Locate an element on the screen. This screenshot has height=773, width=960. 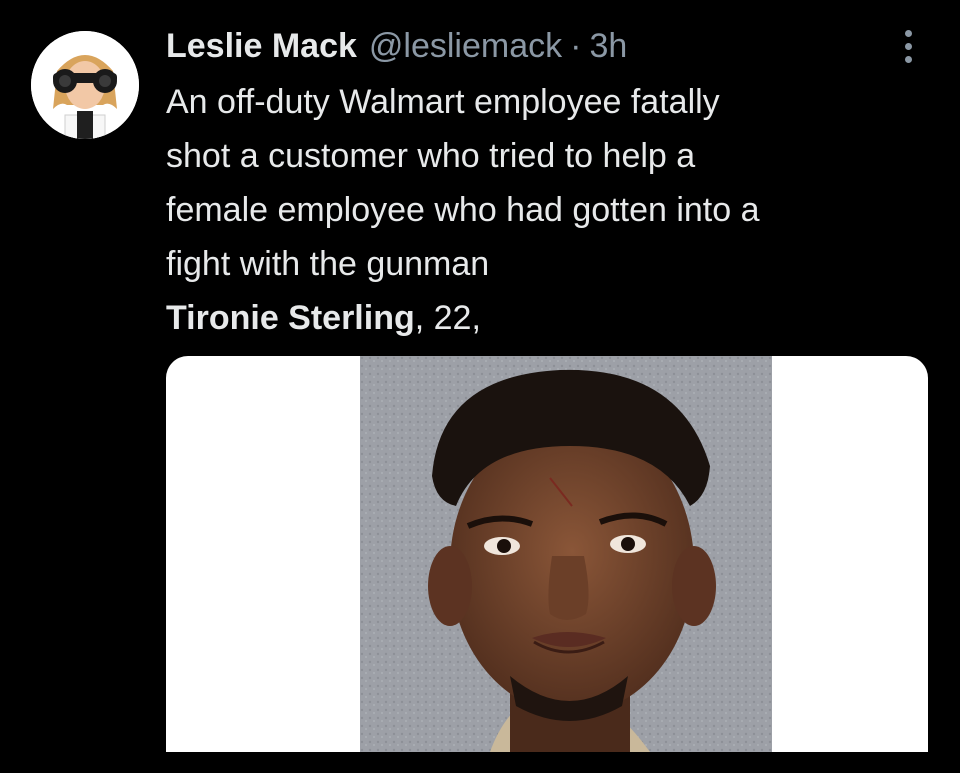
tweet-text-line-last: Tironie Sterling, 22, is located at coordinates (536, 318).